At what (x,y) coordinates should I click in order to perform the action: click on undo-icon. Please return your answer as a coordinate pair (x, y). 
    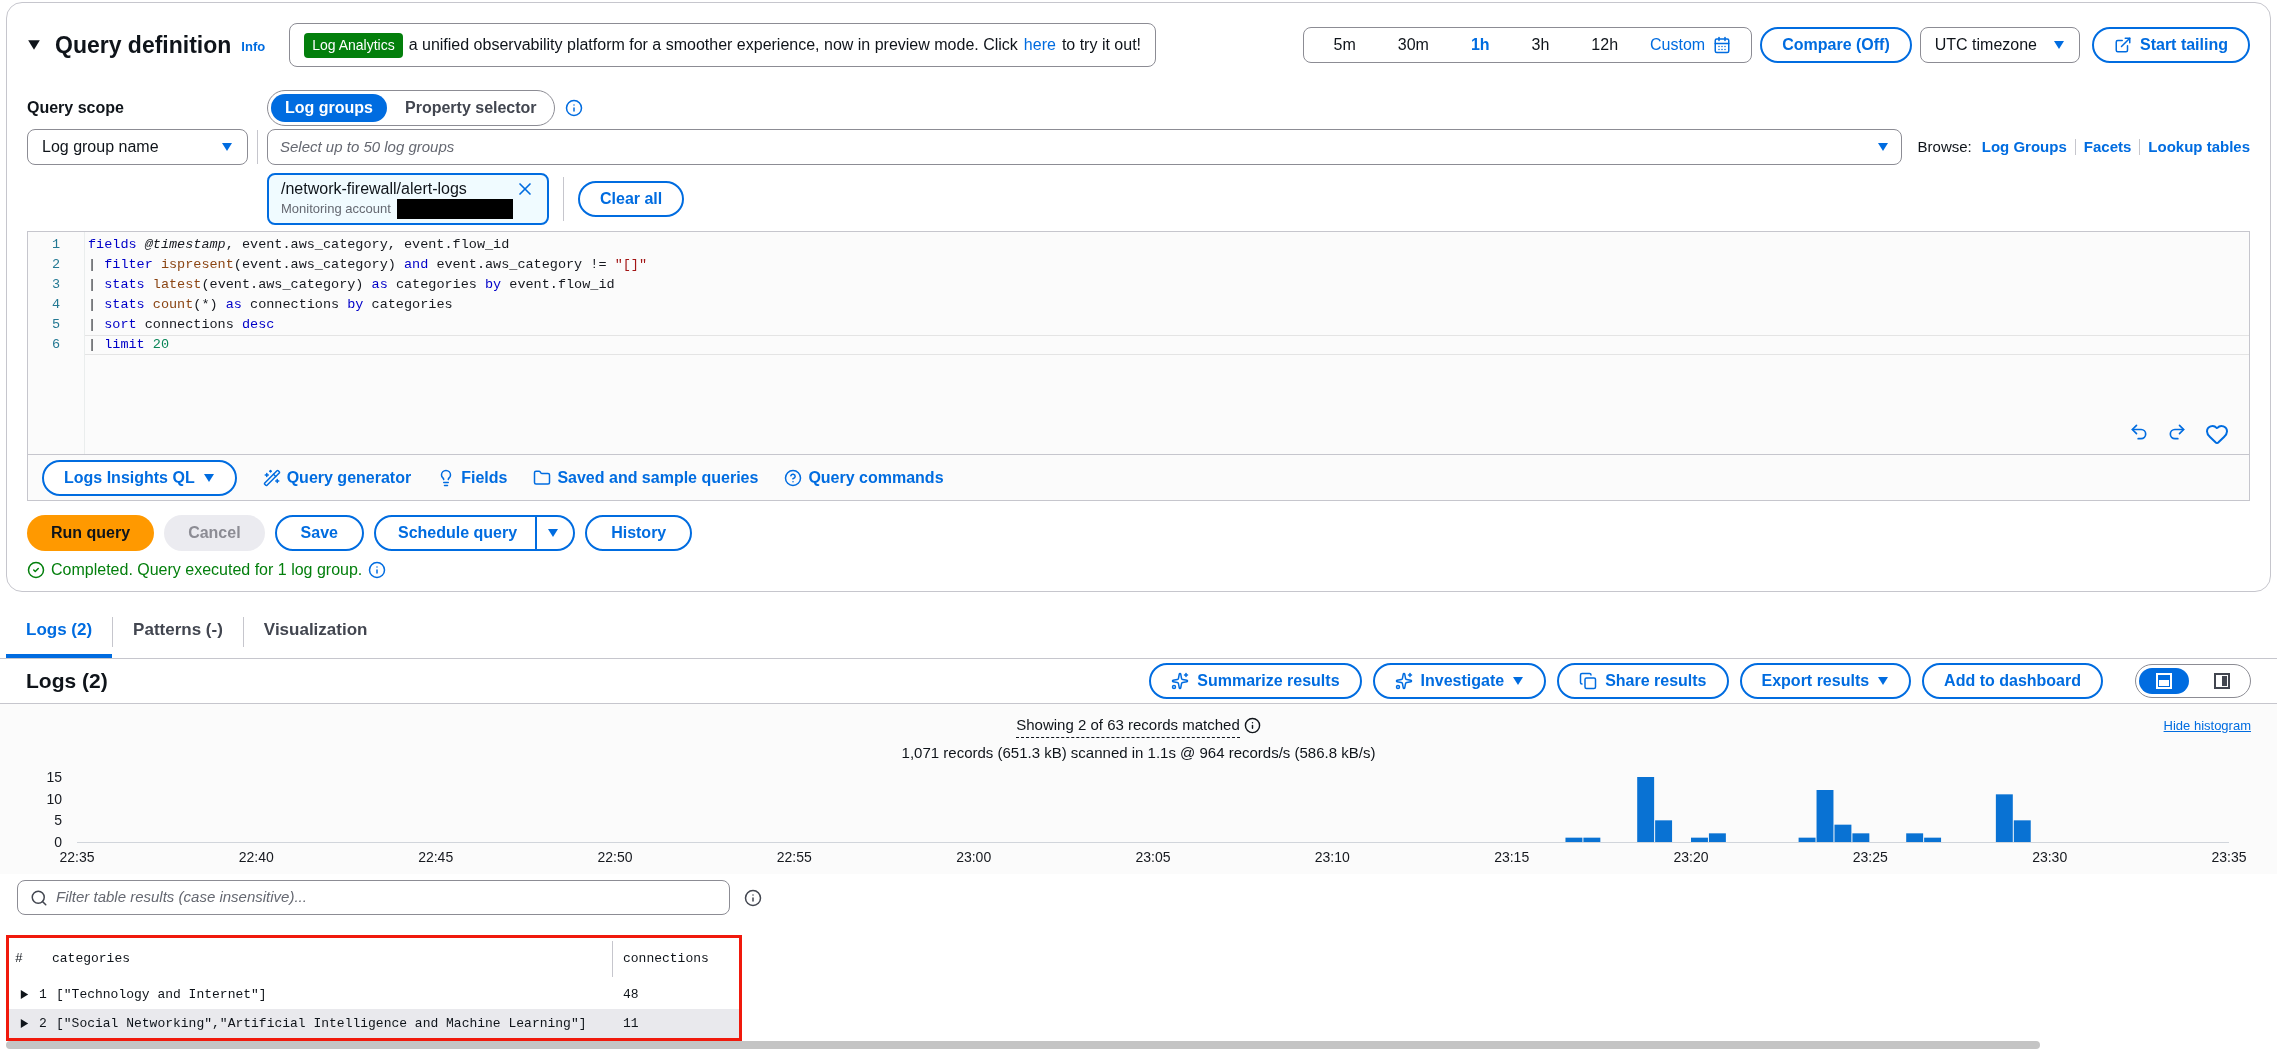
    Looking at the image, I should click on (2139, 432).